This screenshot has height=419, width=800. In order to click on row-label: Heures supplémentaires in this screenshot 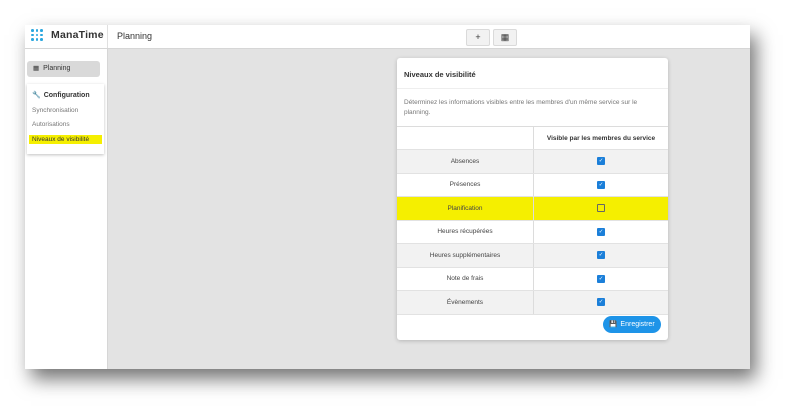, I will do `click(465, 255)`.